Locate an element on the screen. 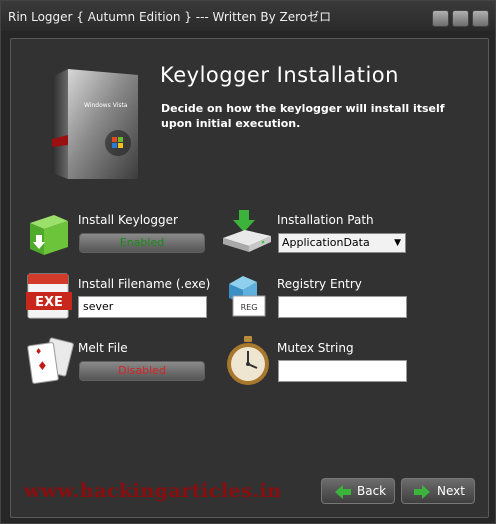  next-button: Next is located at coordinates (438, 491).